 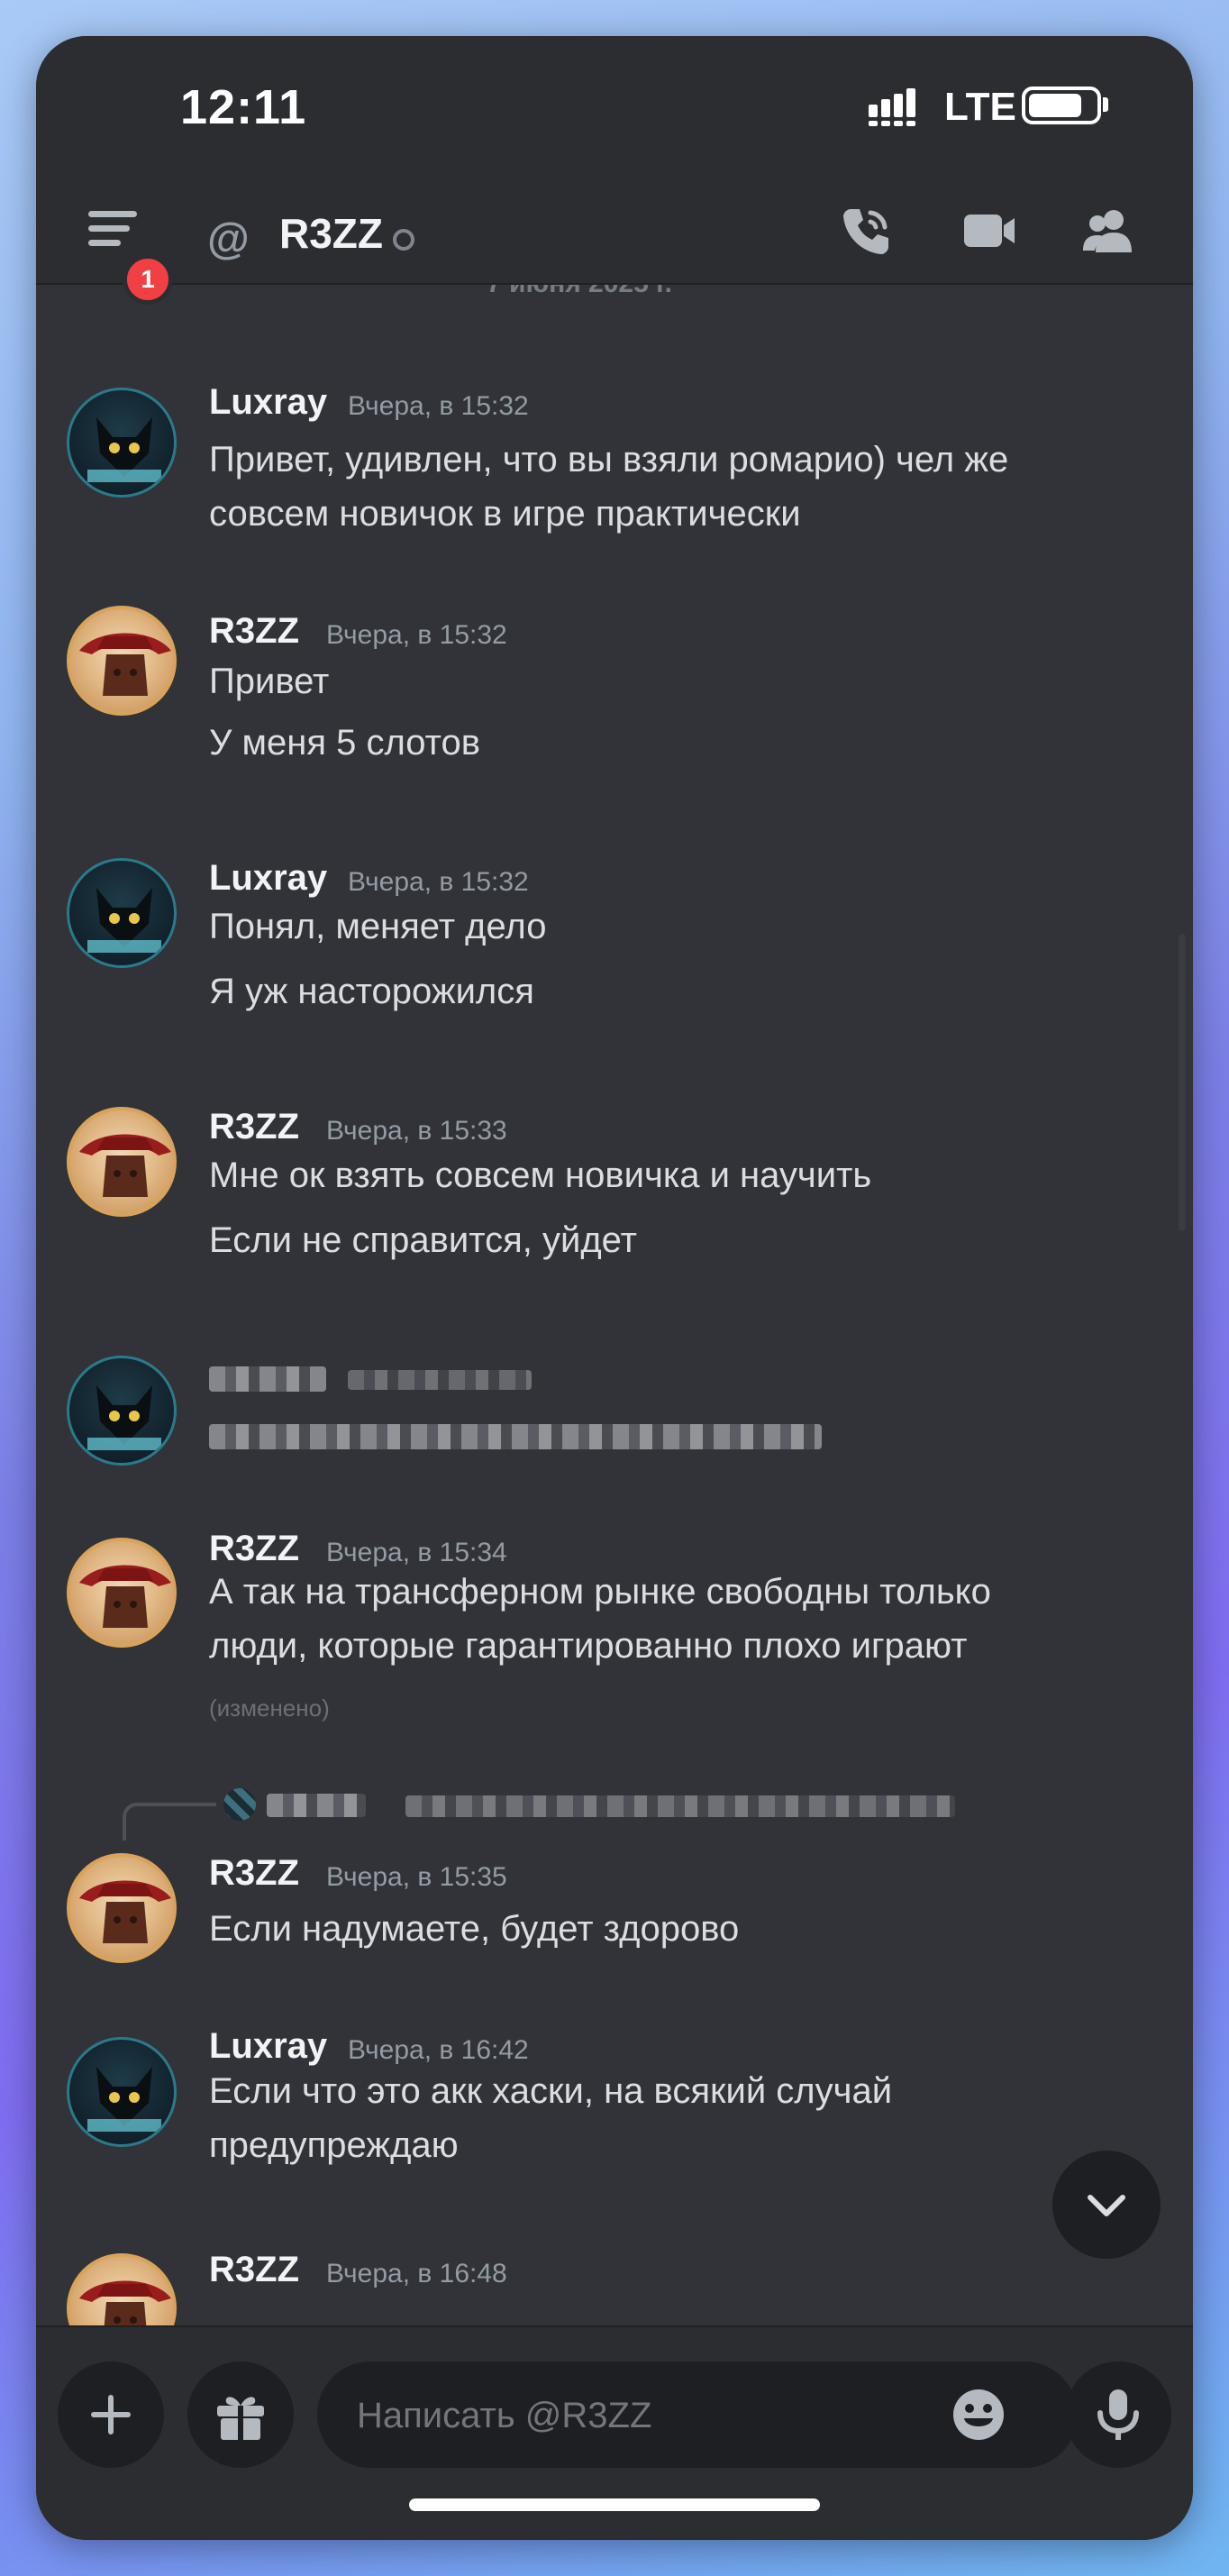 What do you see at coordinates (515, 1436) in the screenshot?
I see `redacted-message` at bounding box center [515, 1436].